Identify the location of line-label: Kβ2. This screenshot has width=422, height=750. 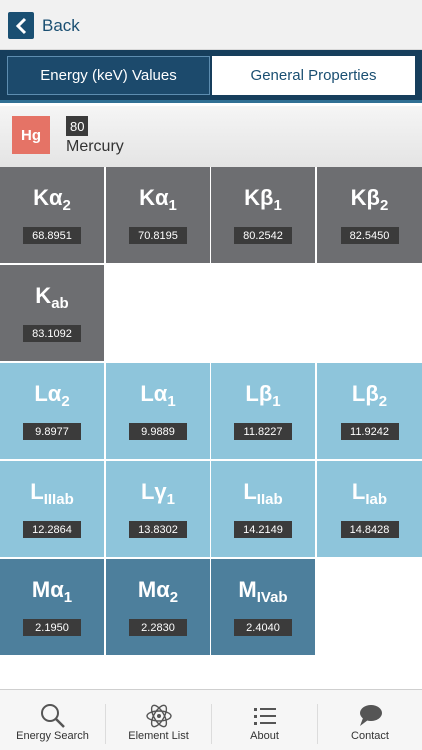
(369, 199).